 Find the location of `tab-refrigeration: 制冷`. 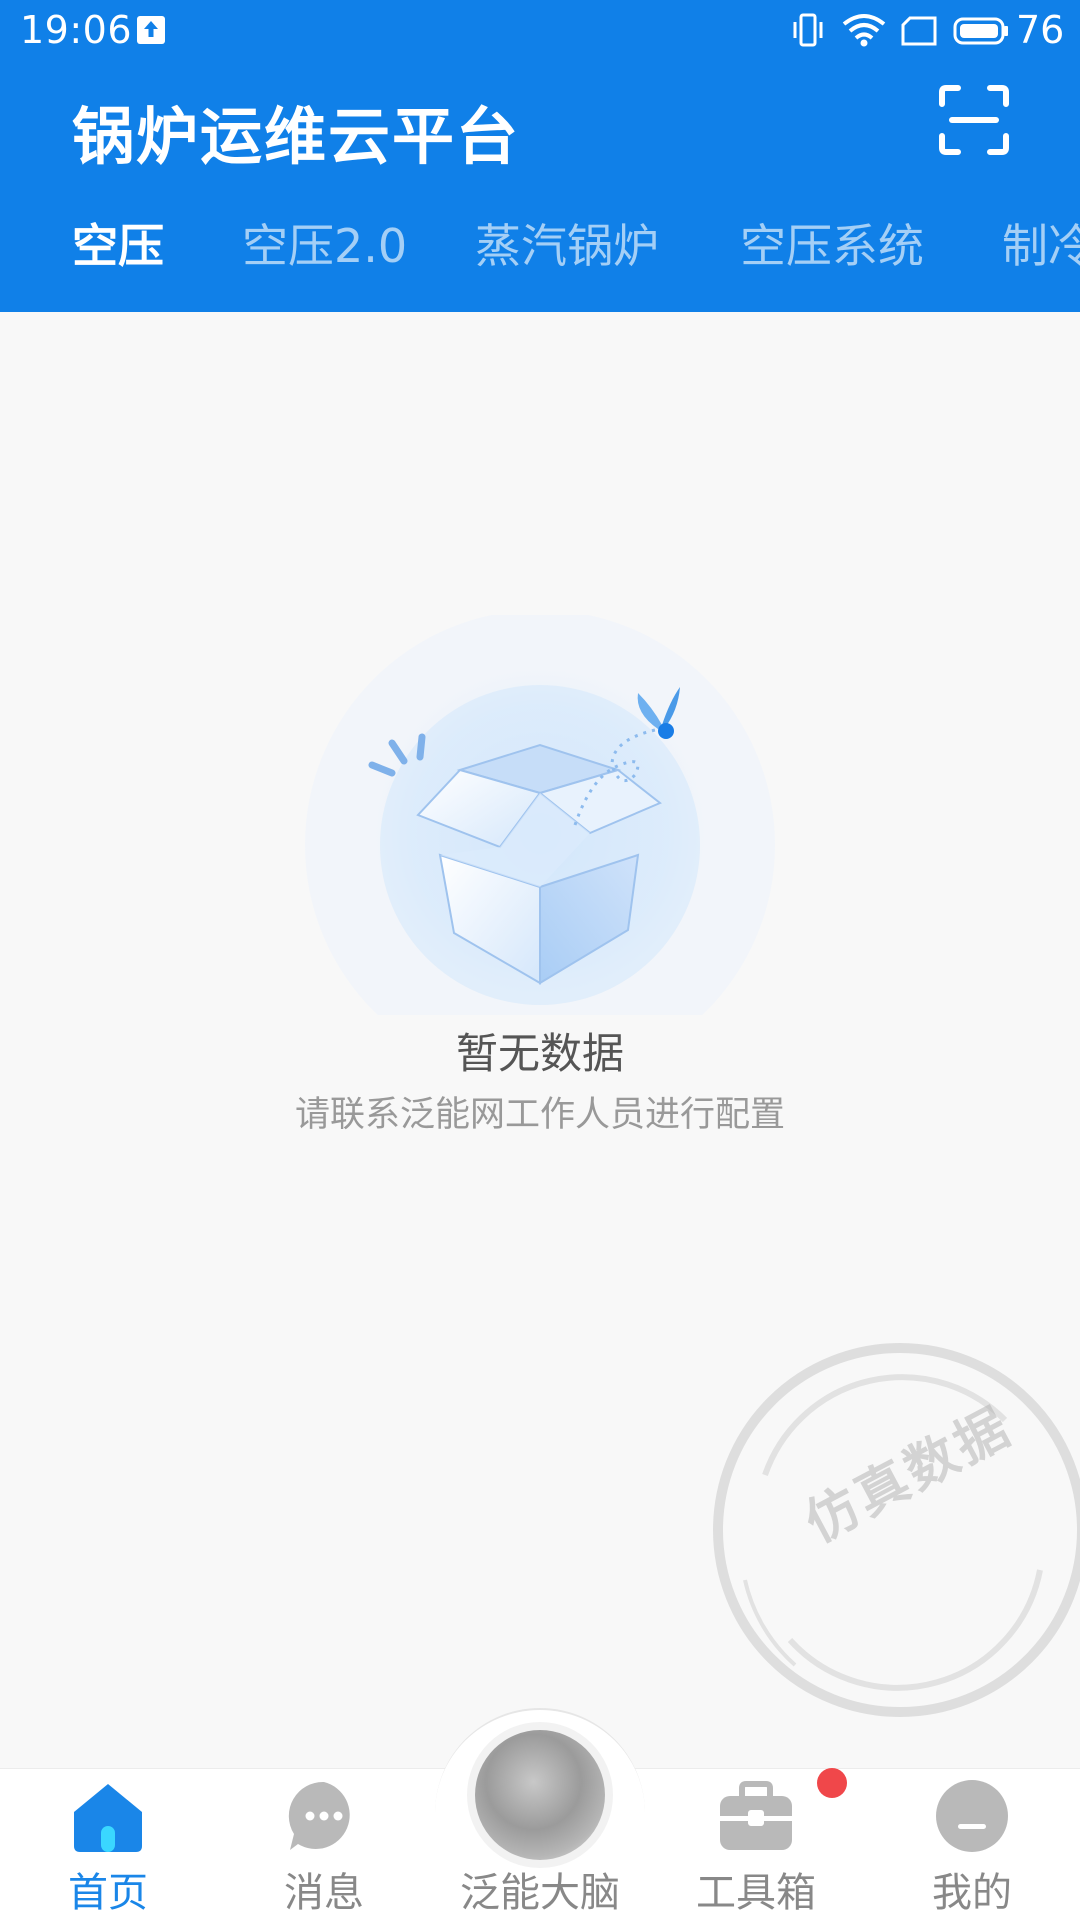

tab-refrigeration: 制冷 is located at coordinates (1041, 246).